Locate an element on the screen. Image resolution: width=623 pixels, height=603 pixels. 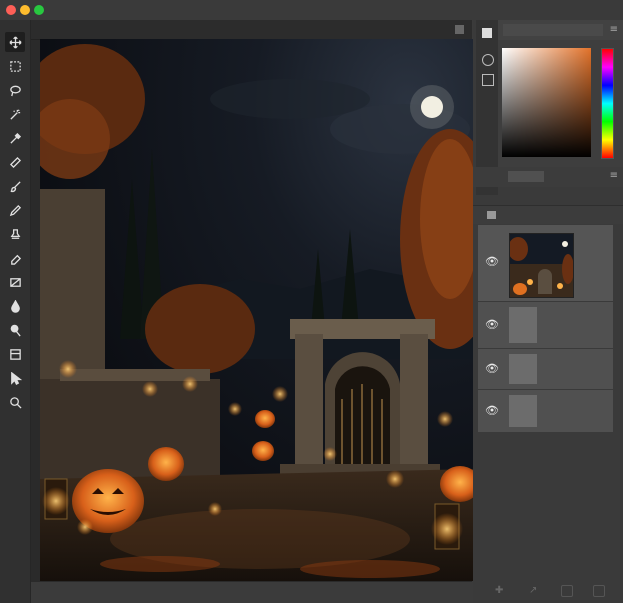
eyedropper-icon is located at coordinates (15, 138).